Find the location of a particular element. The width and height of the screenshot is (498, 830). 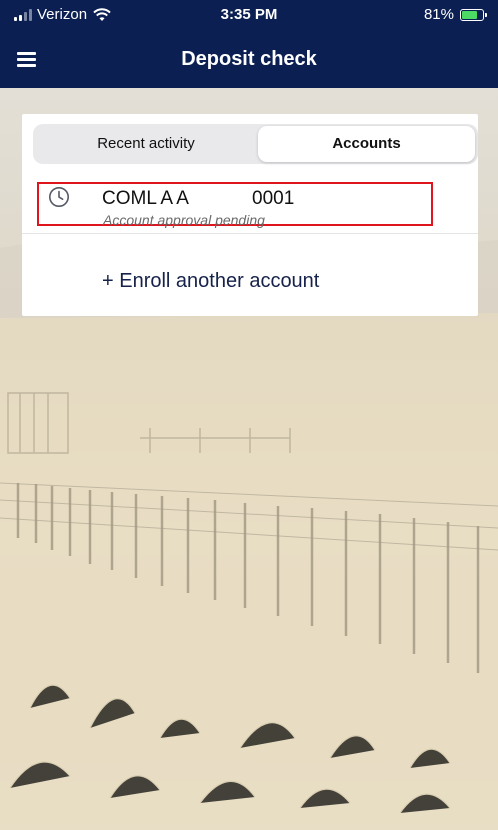

tab-selector: Recent activity Accounts is located at coordinates (255, 144).